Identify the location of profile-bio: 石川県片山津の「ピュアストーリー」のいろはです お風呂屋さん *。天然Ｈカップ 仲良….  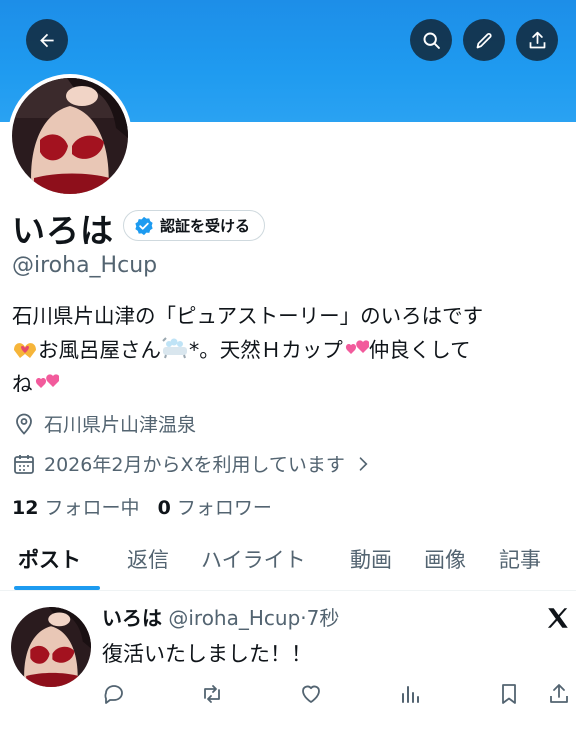
(292, 350).